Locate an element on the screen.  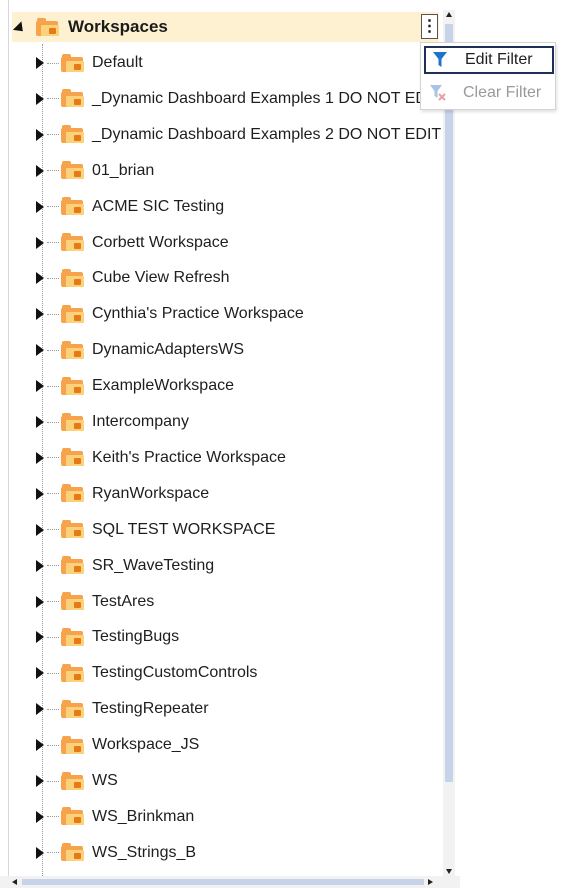
tree-item: WS_Brinkman is located at coordinates (115, 817).